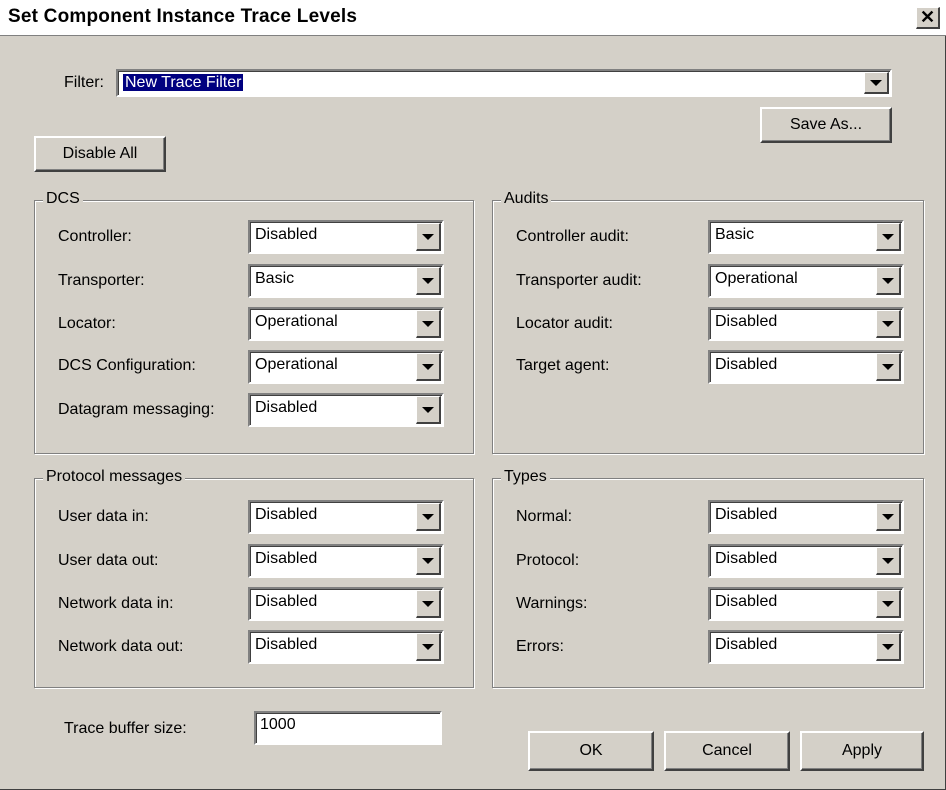 Image resolution: width=946 pixels, height=790 pixels. What do you see at coordinates (746, 558) in the screenshot?
I see `protocol-value: Disabled` at bounding box center [746, 558].